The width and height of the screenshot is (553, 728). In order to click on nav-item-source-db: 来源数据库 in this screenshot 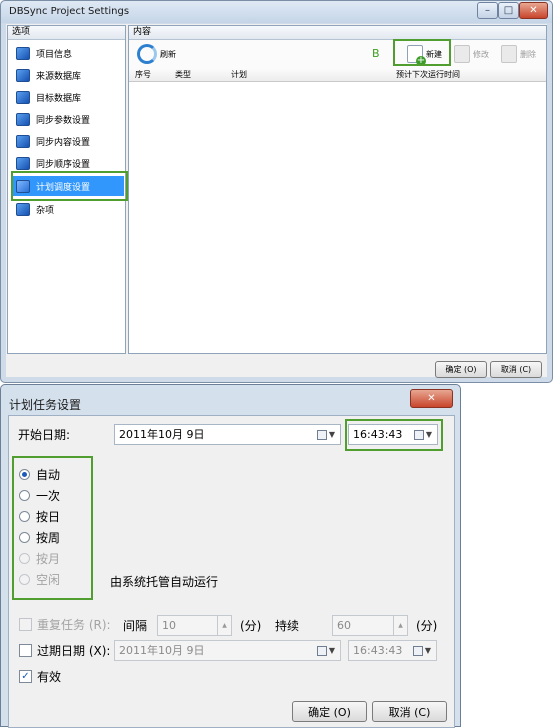, I will do `click(68, 75)`.